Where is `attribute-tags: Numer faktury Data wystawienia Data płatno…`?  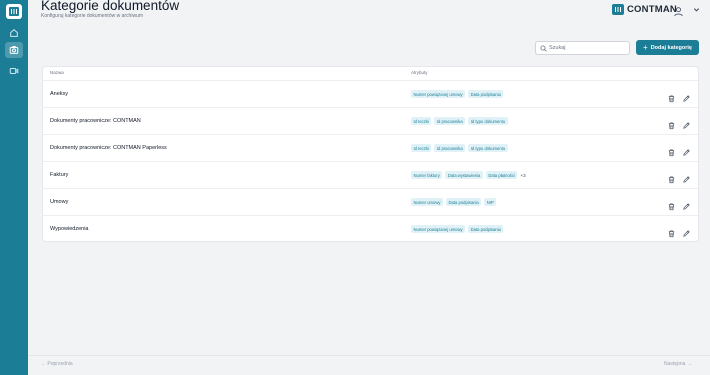
attribute-tags: Numer faktury Data wystawienia Data płatno… is located at coordinates (468, 175).